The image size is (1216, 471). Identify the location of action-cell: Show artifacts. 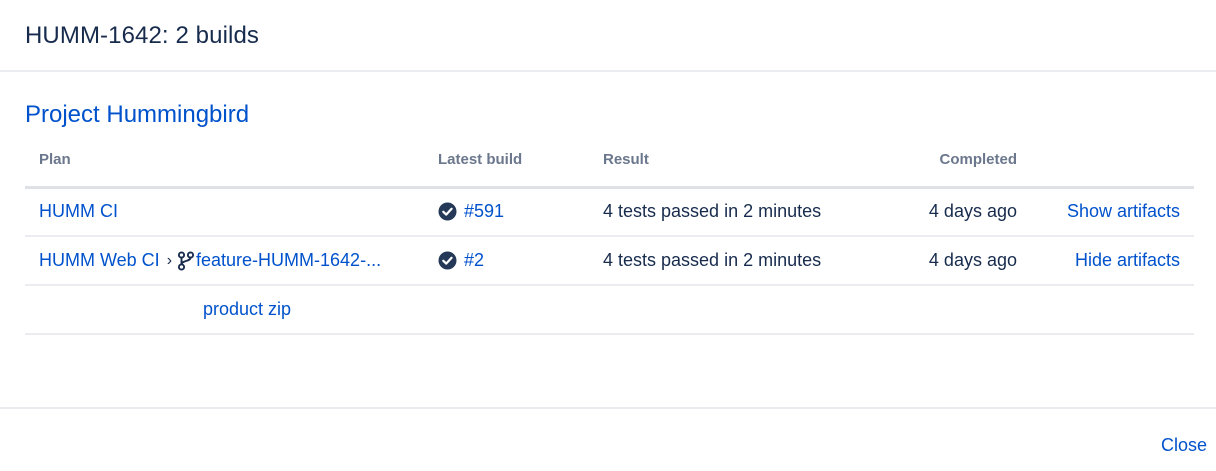
(1105, 212).